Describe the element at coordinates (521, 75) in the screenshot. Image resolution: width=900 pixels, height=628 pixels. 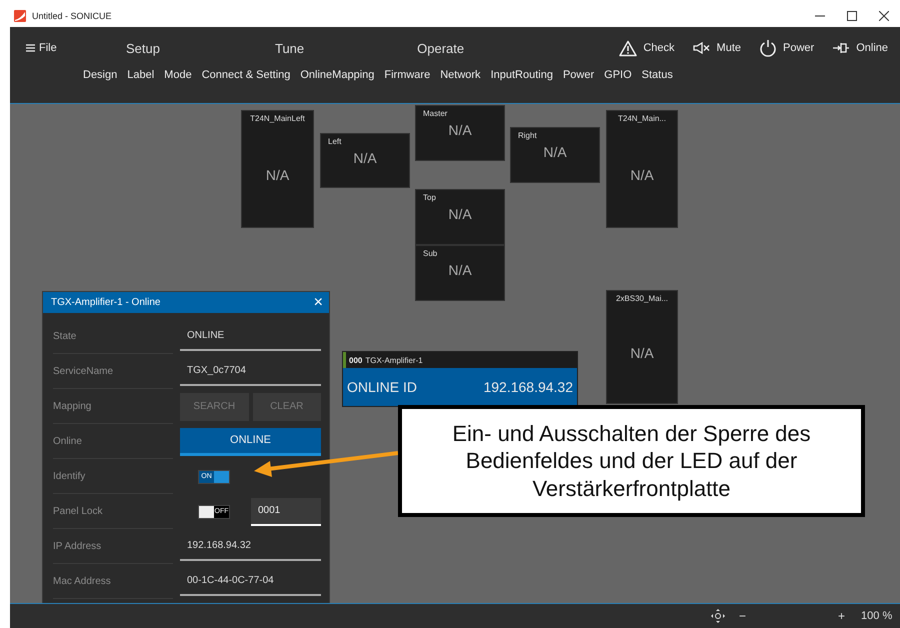
I see `sub-tab: InputRouting` at that location.